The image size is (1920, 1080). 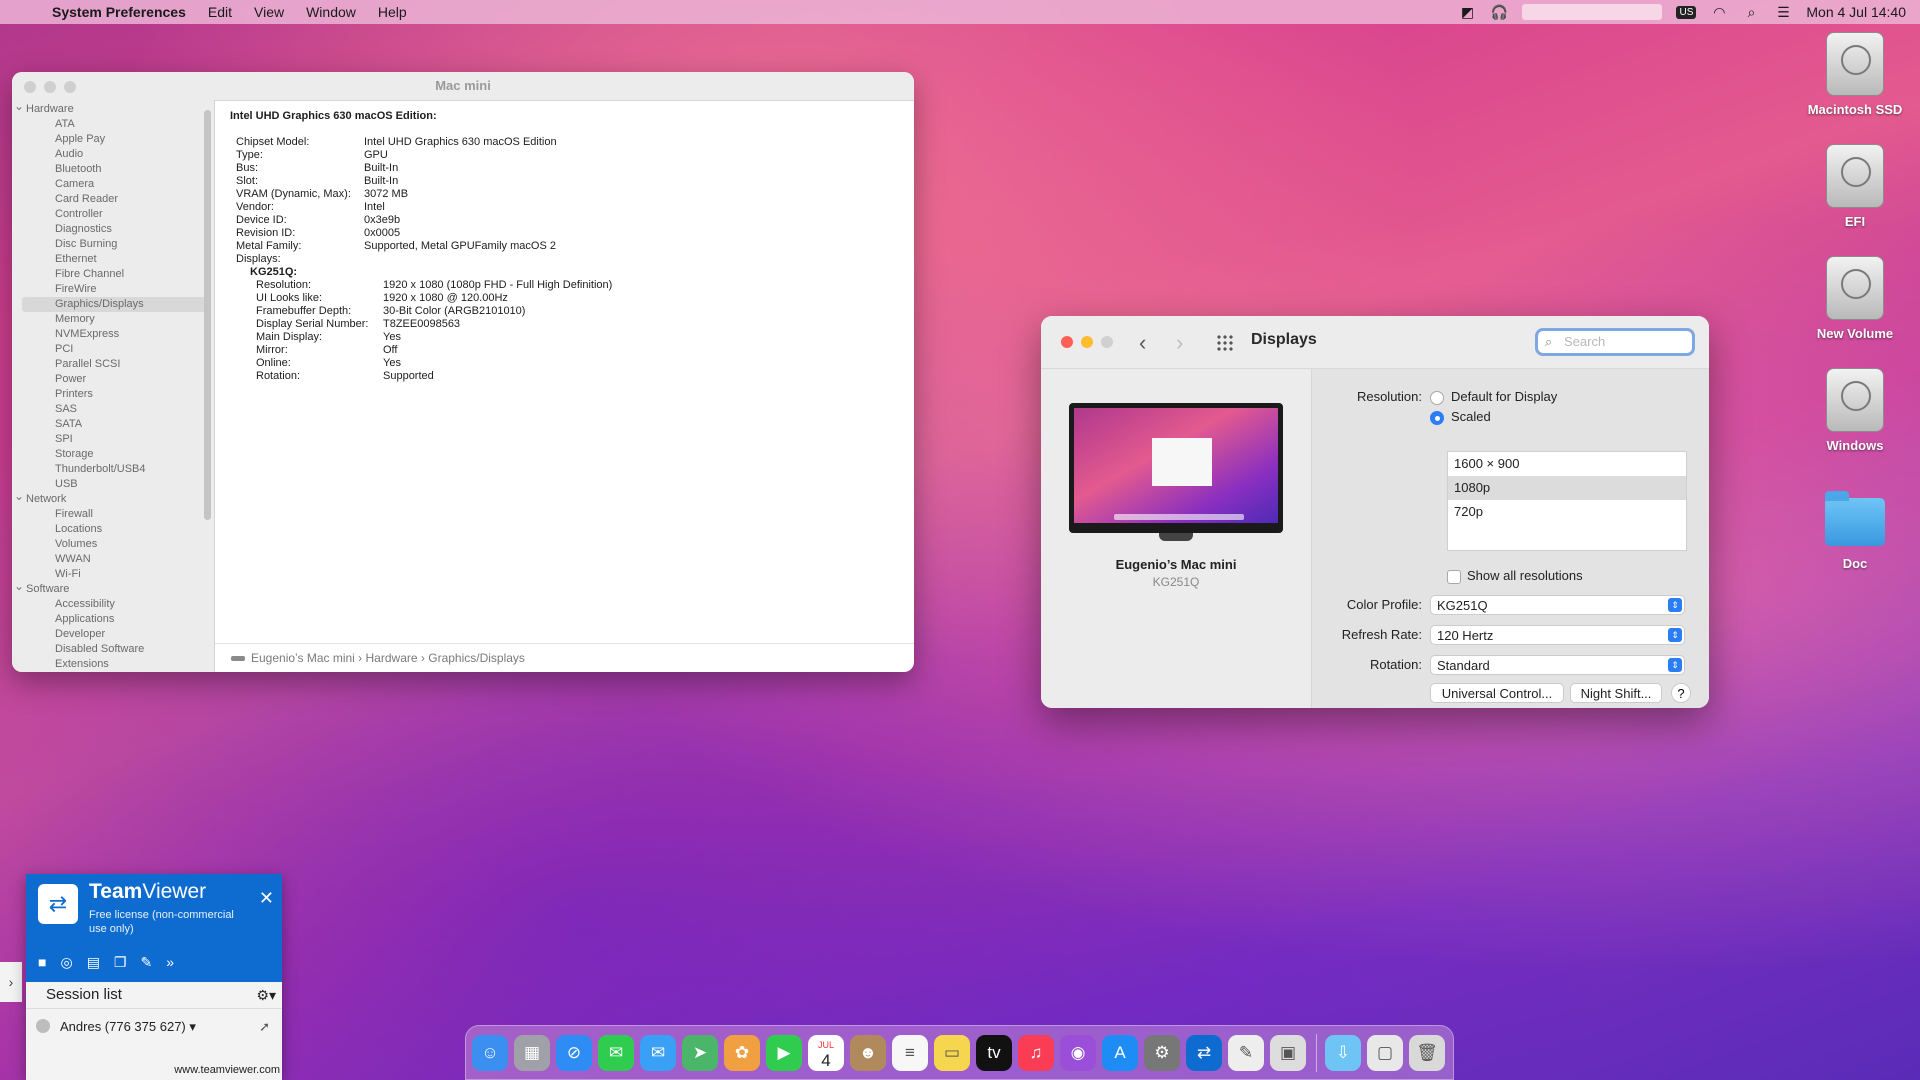 I want to click on sidebar-item: Card Reader, so click(x=113, y=199).